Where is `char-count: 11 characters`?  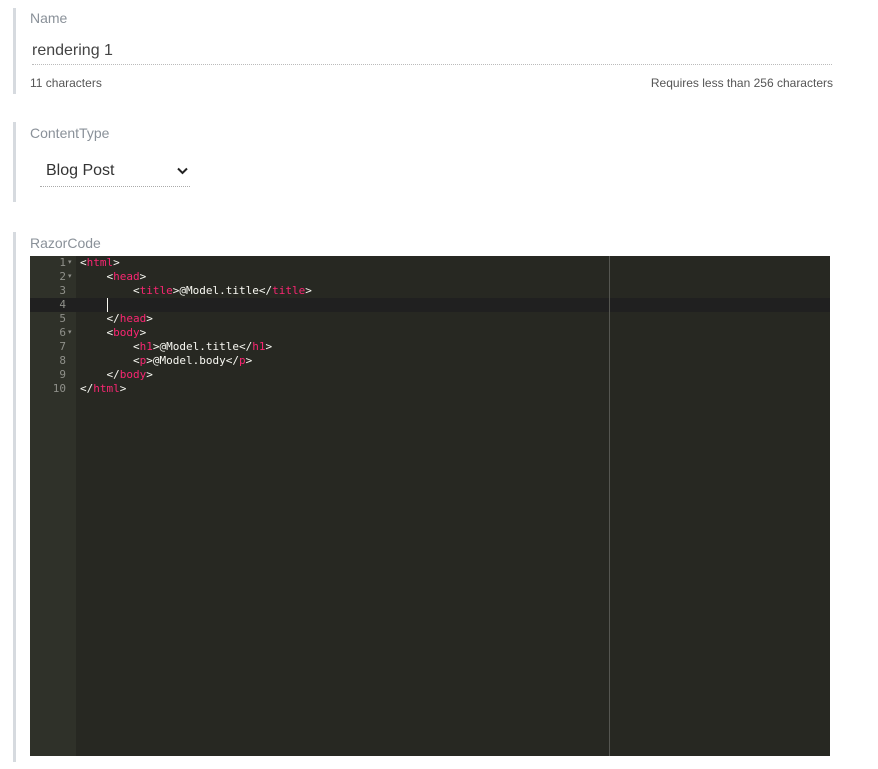 char-count: 11 characters is located at coordinates (66, 83).